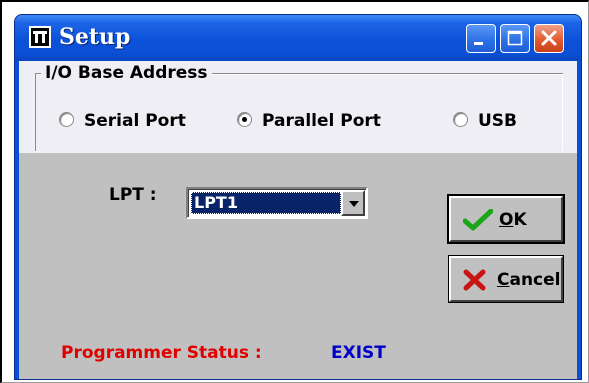  What do you see at coordinates (478, 43) in the screenshot?
I see `minimize-icon` at bounding box center [478, 43].